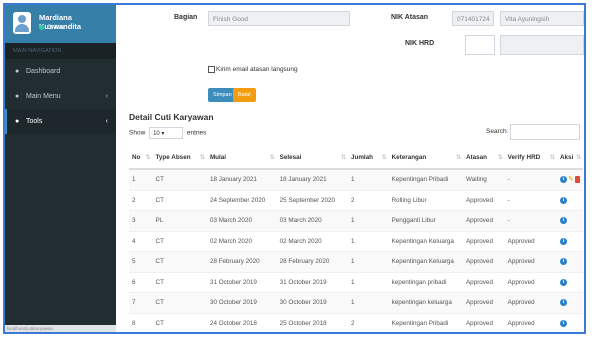 The width and height of the screenshot is (592, 338). I want to click on browser-statusbar: localhost/cutiKaryawan, so click(61, 328).